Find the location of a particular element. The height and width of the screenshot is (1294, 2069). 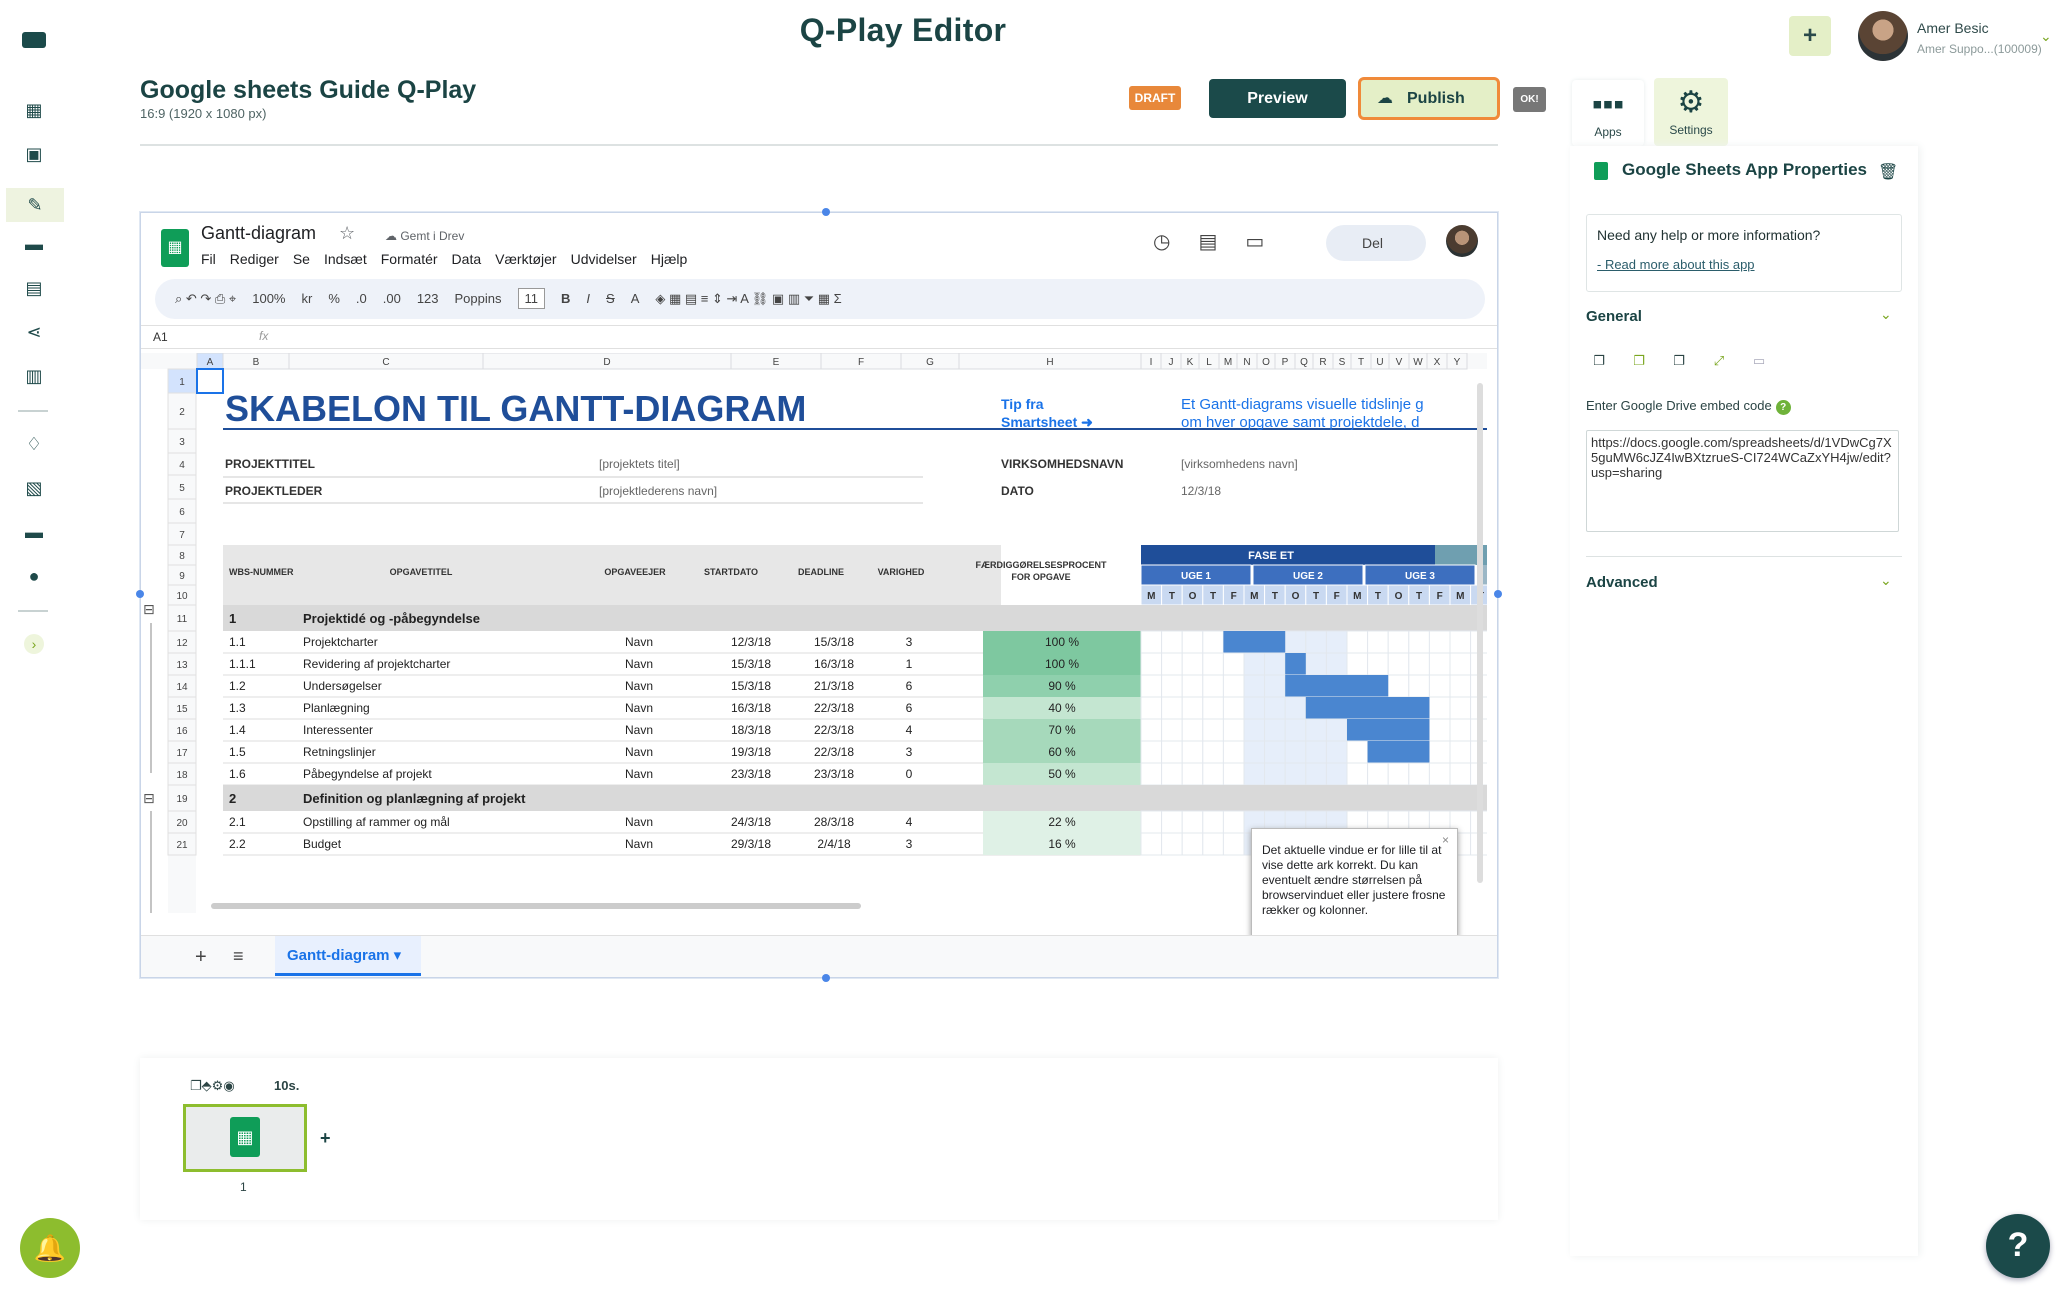

toolbar-item-7: 11 is located at coordinates (531, 298).